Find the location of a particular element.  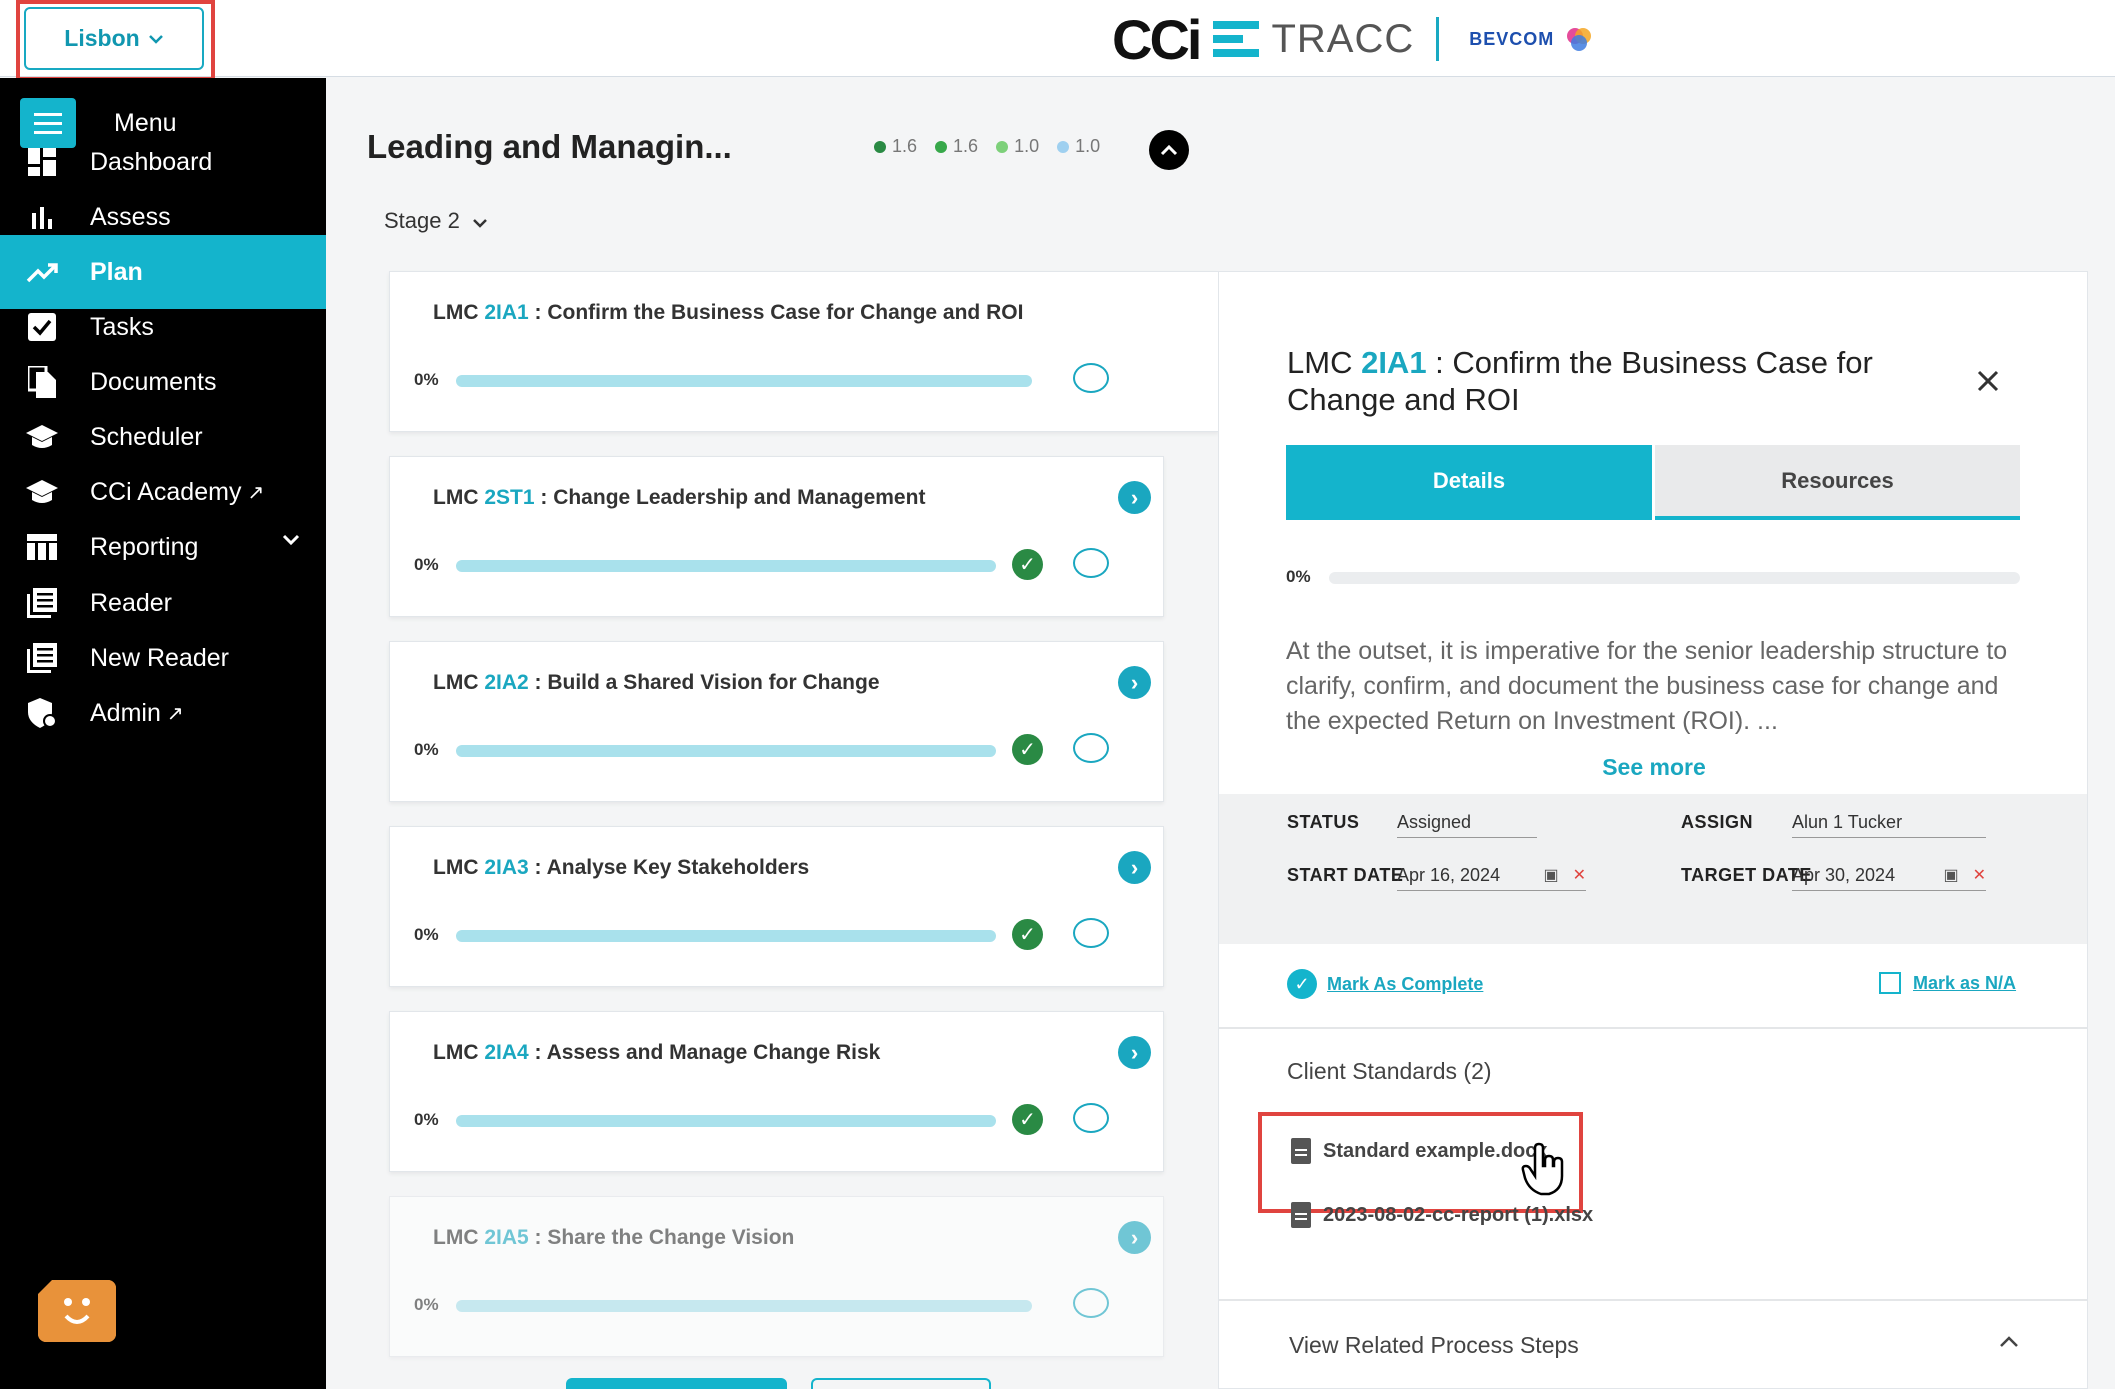

task-name: : Assess and Manage Change Risk is located at coordinates (704, 1052).